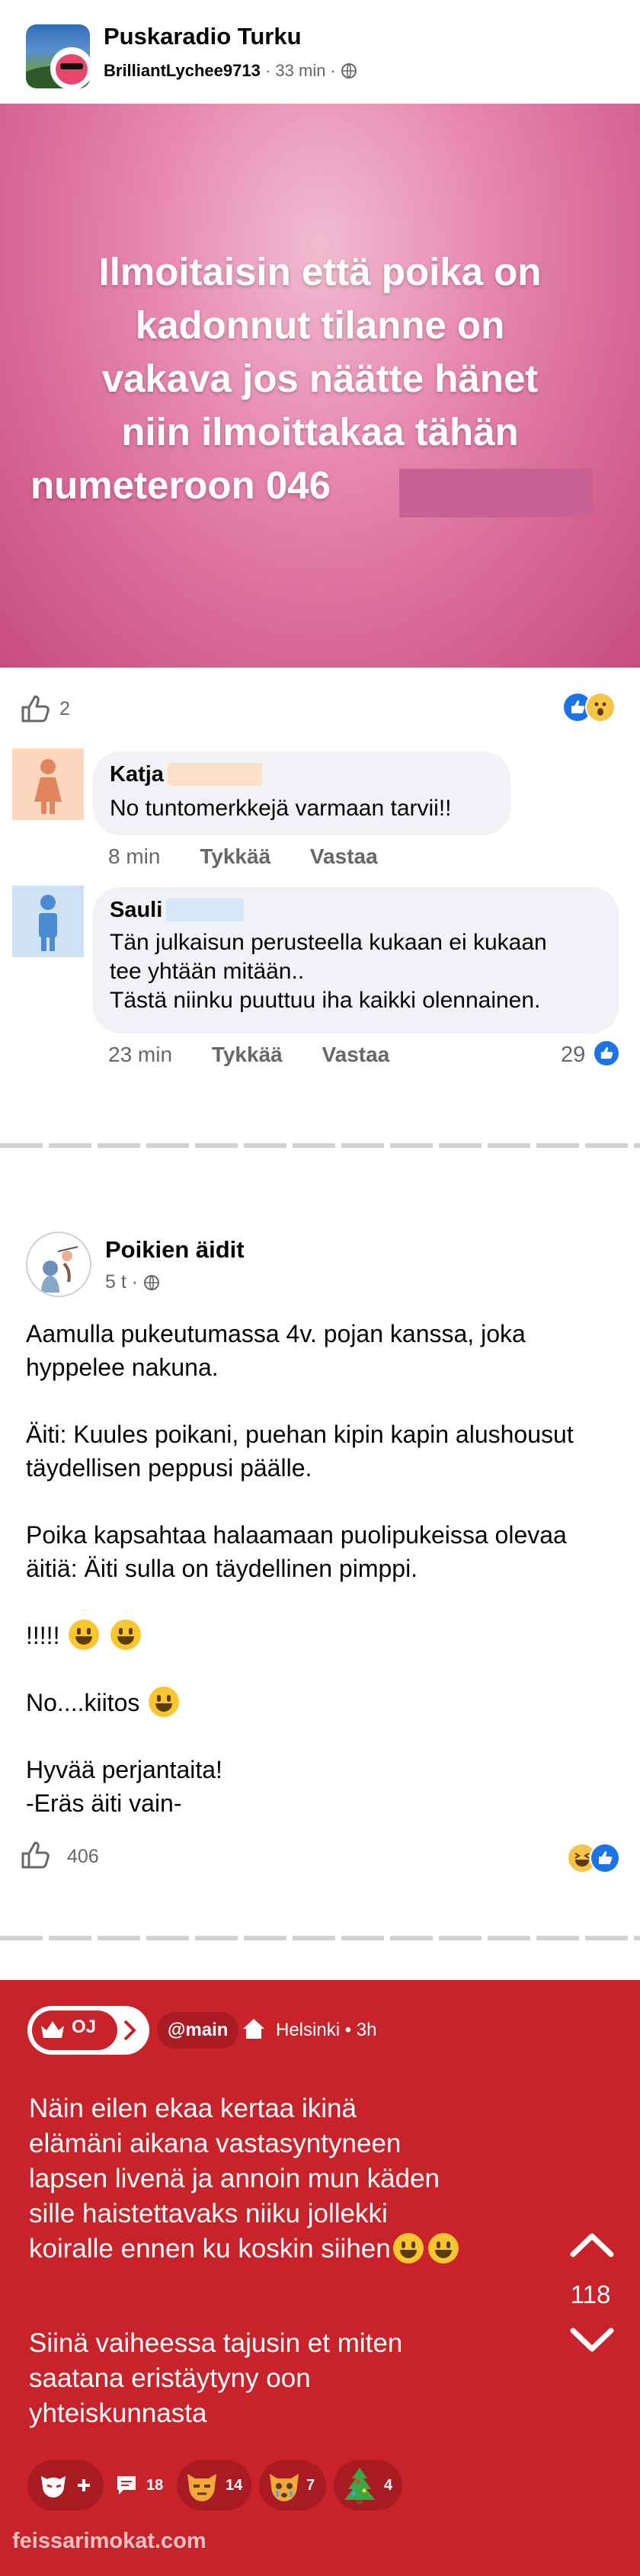  Describe the element at coordinates (48, 784) in the screenshot. I see `female-avatar-icon` at that location.